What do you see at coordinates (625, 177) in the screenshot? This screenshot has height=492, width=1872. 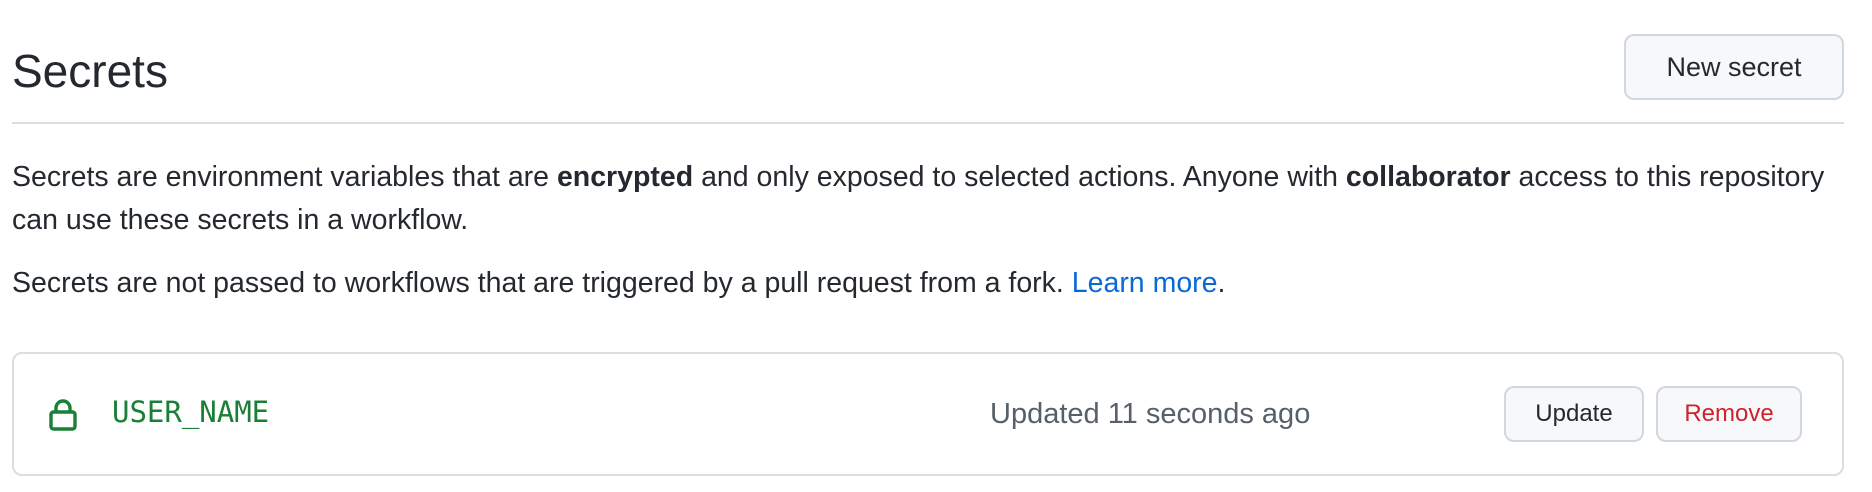 I see `description-bold-encrypted: encrypted` at bounding box center [625, 177].